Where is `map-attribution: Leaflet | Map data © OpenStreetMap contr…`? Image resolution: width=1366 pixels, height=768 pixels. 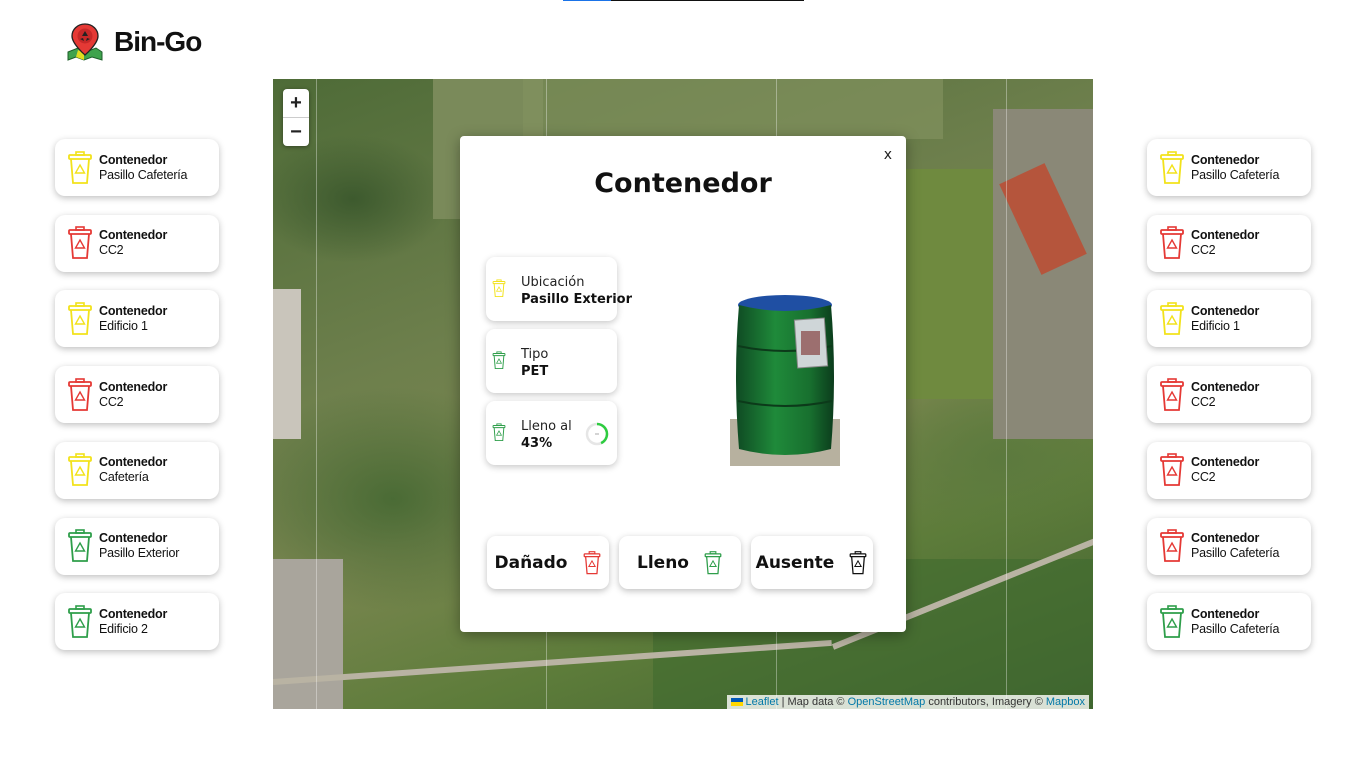
map-attribution: Leaflet | Map data © OpenStreetMap contr… is located at coordinates (907, 702).